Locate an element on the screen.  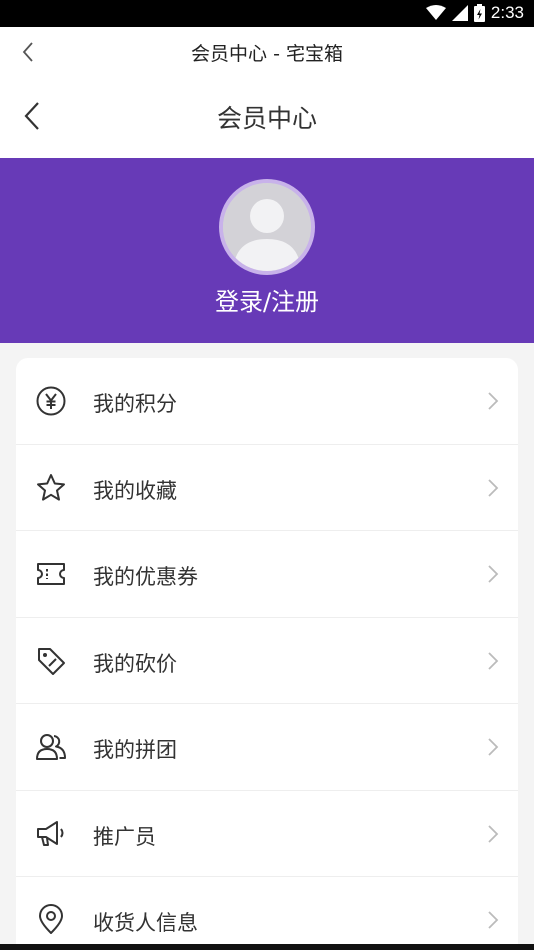
menu-item-label: 推广员 is located at coordinates (124, 836).